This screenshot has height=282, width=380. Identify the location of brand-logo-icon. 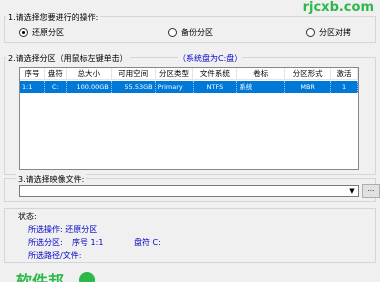
(87, 277).